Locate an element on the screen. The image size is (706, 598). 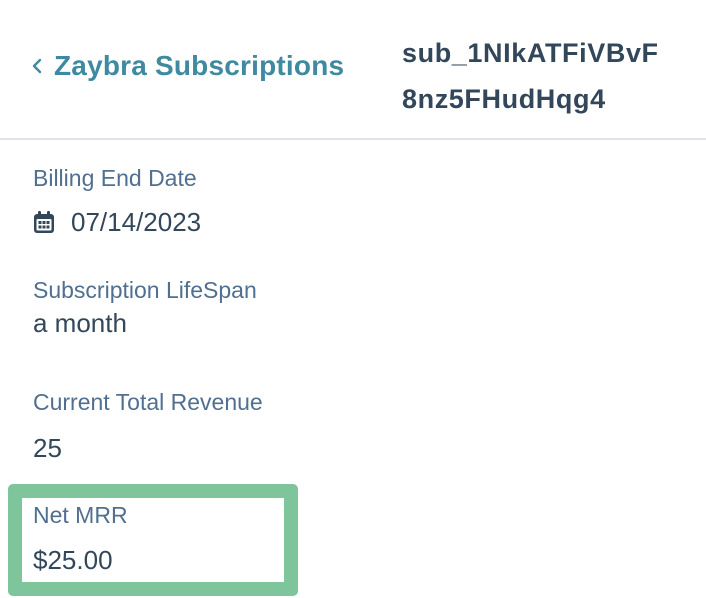
net-mrr-value: $25.00 is located at coordinates (73, 560).